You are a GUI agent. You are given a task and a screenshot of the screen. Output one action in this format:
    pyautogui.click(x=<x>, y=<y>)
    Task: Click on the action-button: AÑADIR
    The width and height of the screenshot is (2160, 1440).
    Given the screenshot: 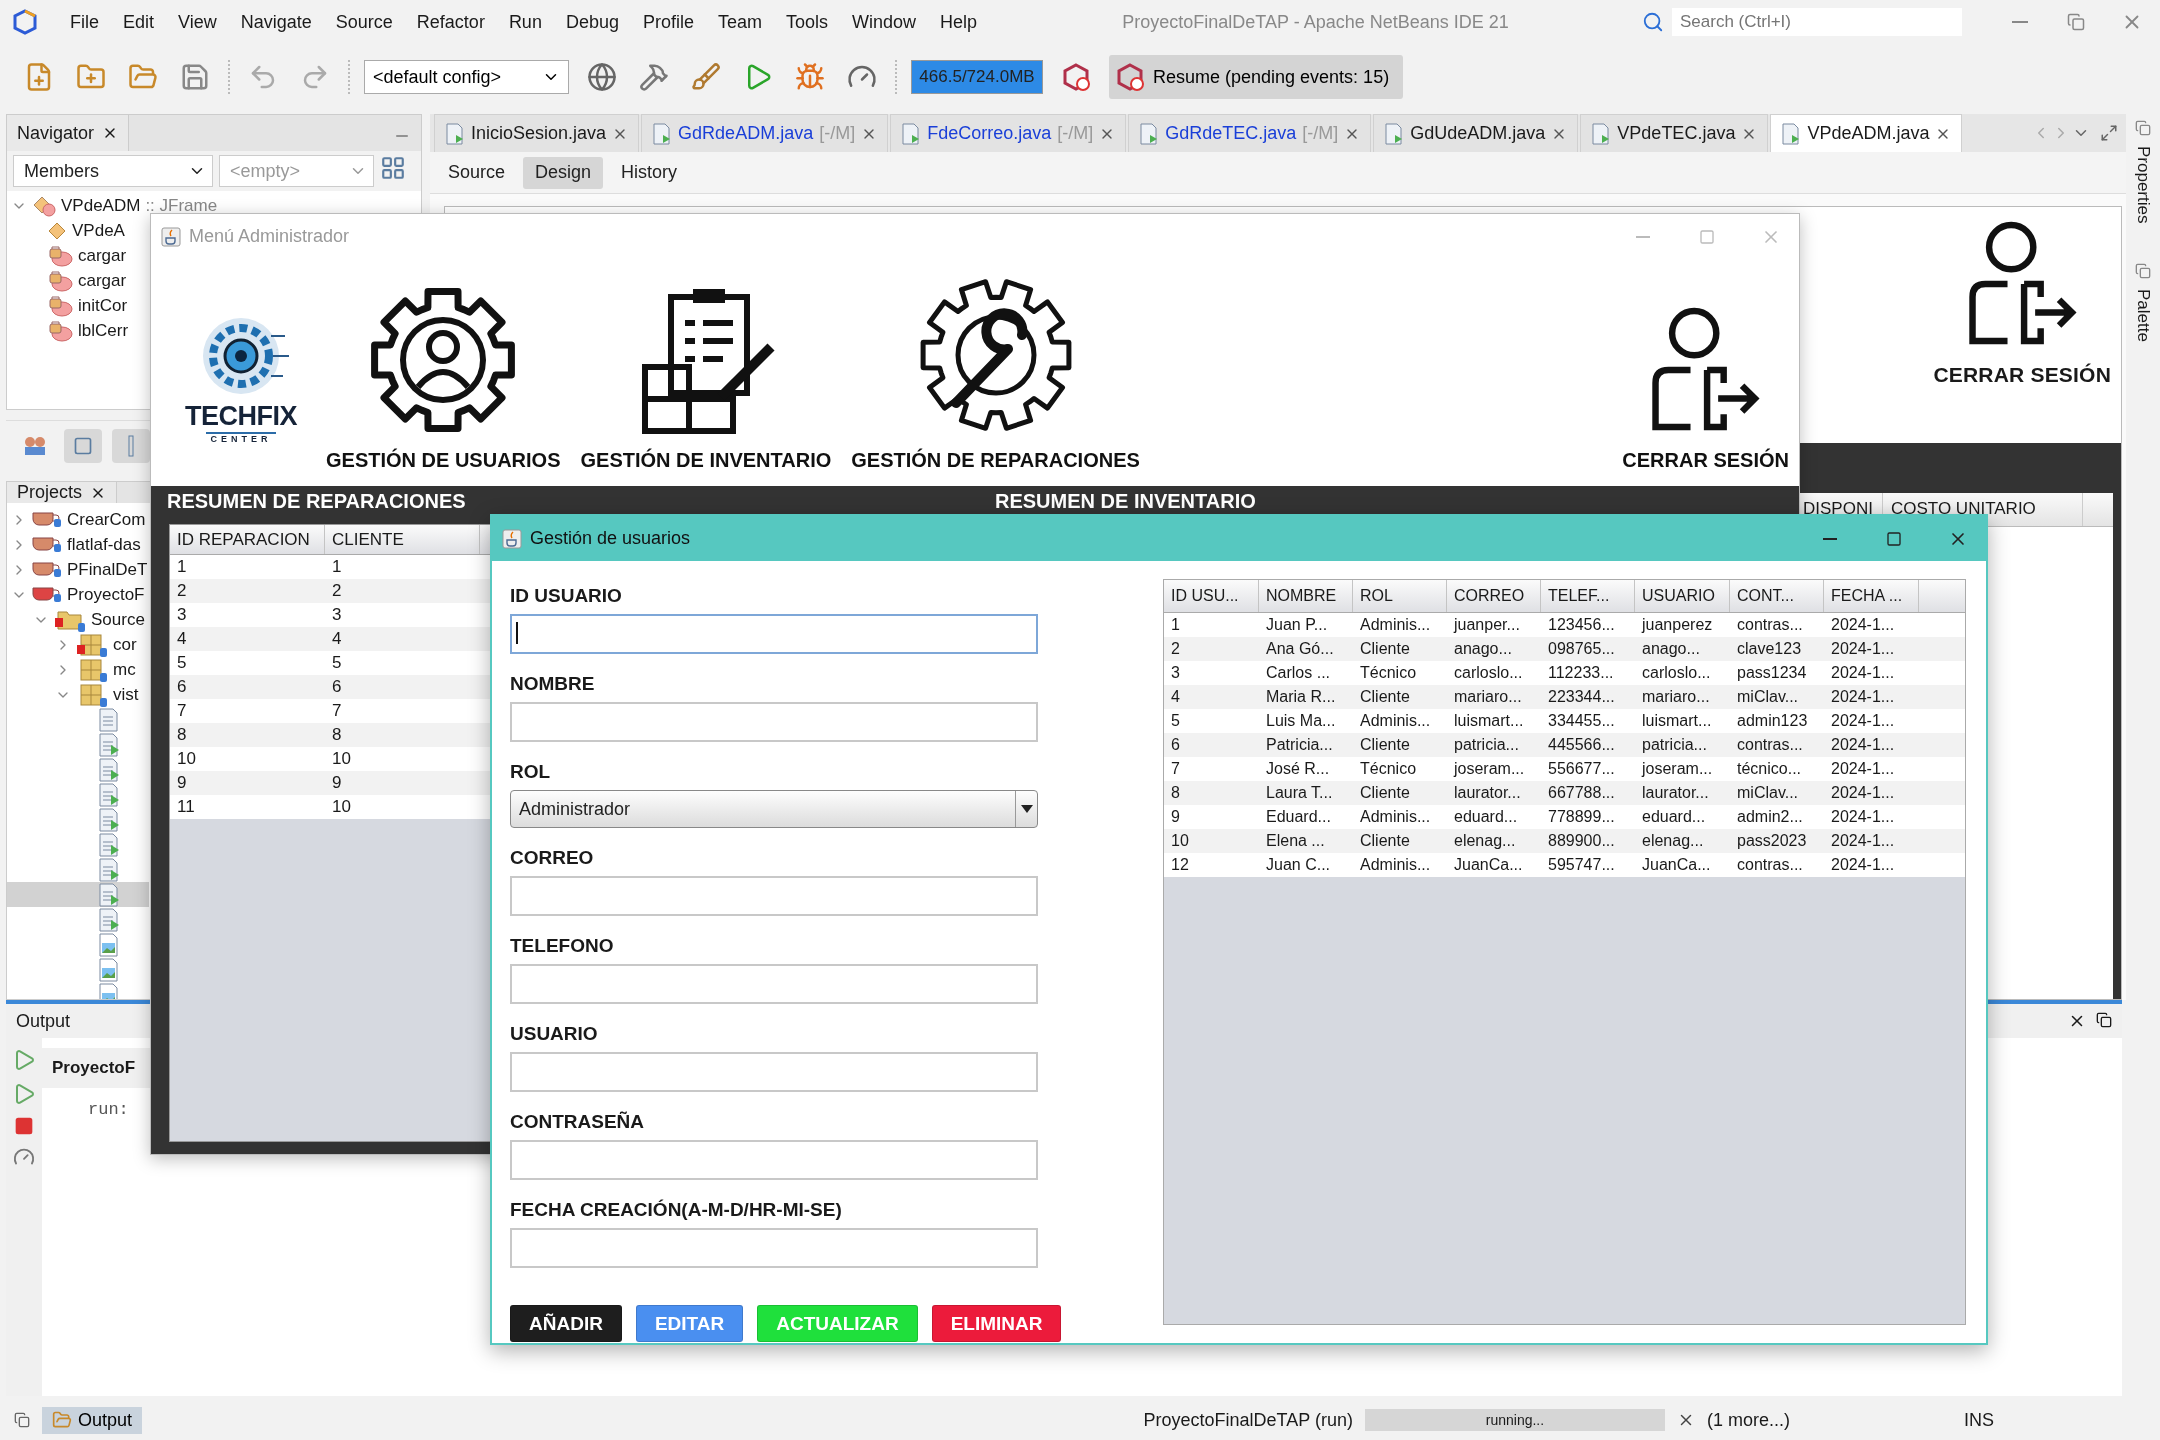 What is the action you would take?
    pyautogui.click(x=566, y=1323)
    